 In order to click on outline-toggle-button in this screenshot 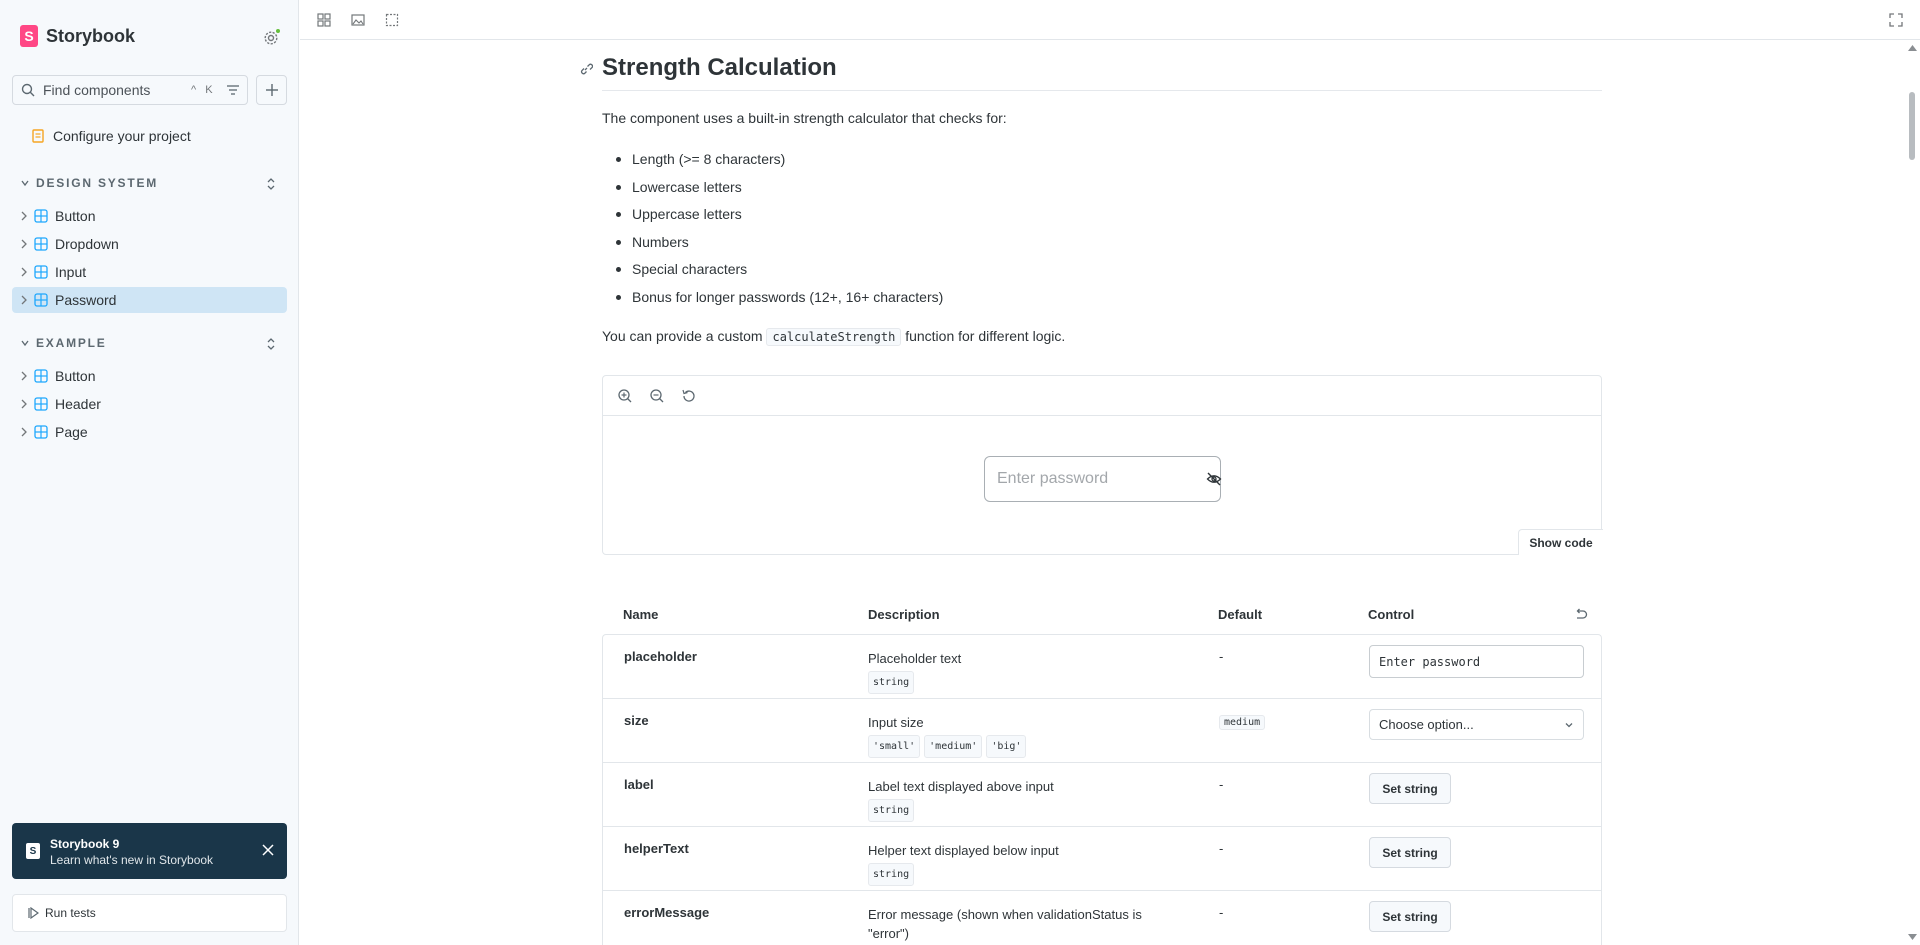, I will do `click(392, 20)`.